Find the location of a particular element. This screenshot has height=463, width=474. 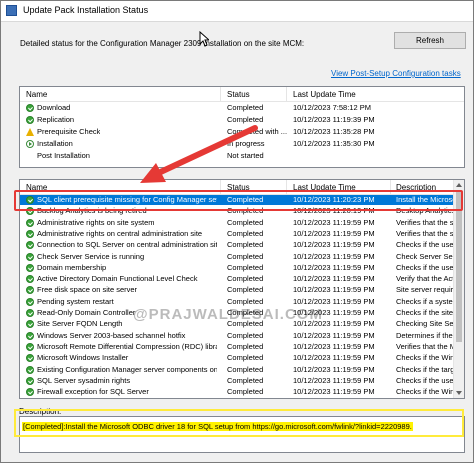

red-arrow-icon is located at coordinates (199, 154).